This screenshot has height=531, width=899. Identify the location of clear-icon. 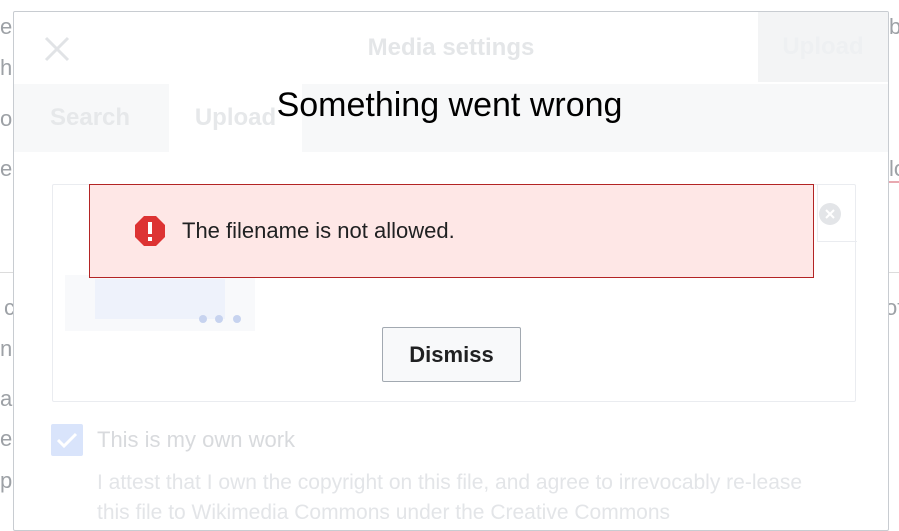
(830, 214).